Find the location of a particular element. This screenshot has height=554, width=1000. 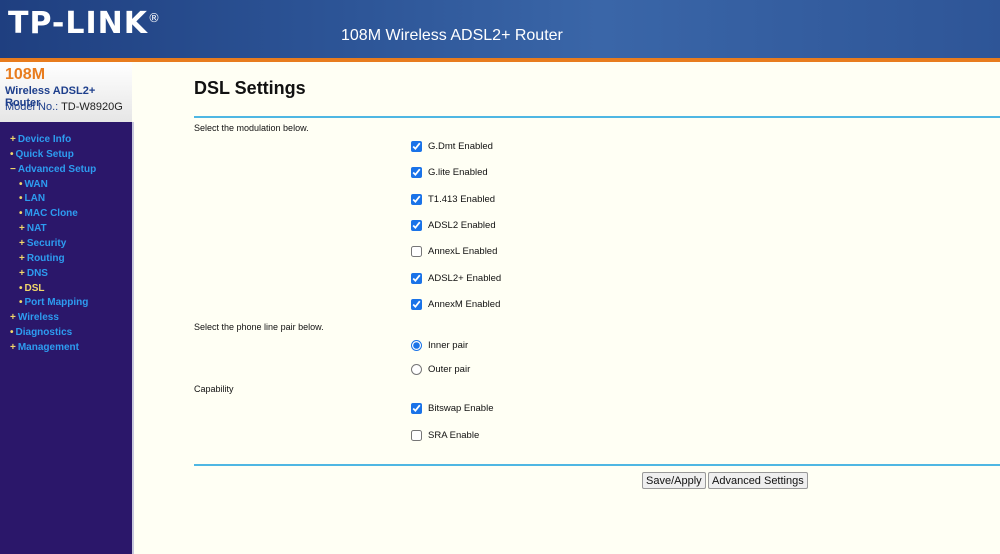

capability-option: SRA Enable is located at coordinates (445, 435).